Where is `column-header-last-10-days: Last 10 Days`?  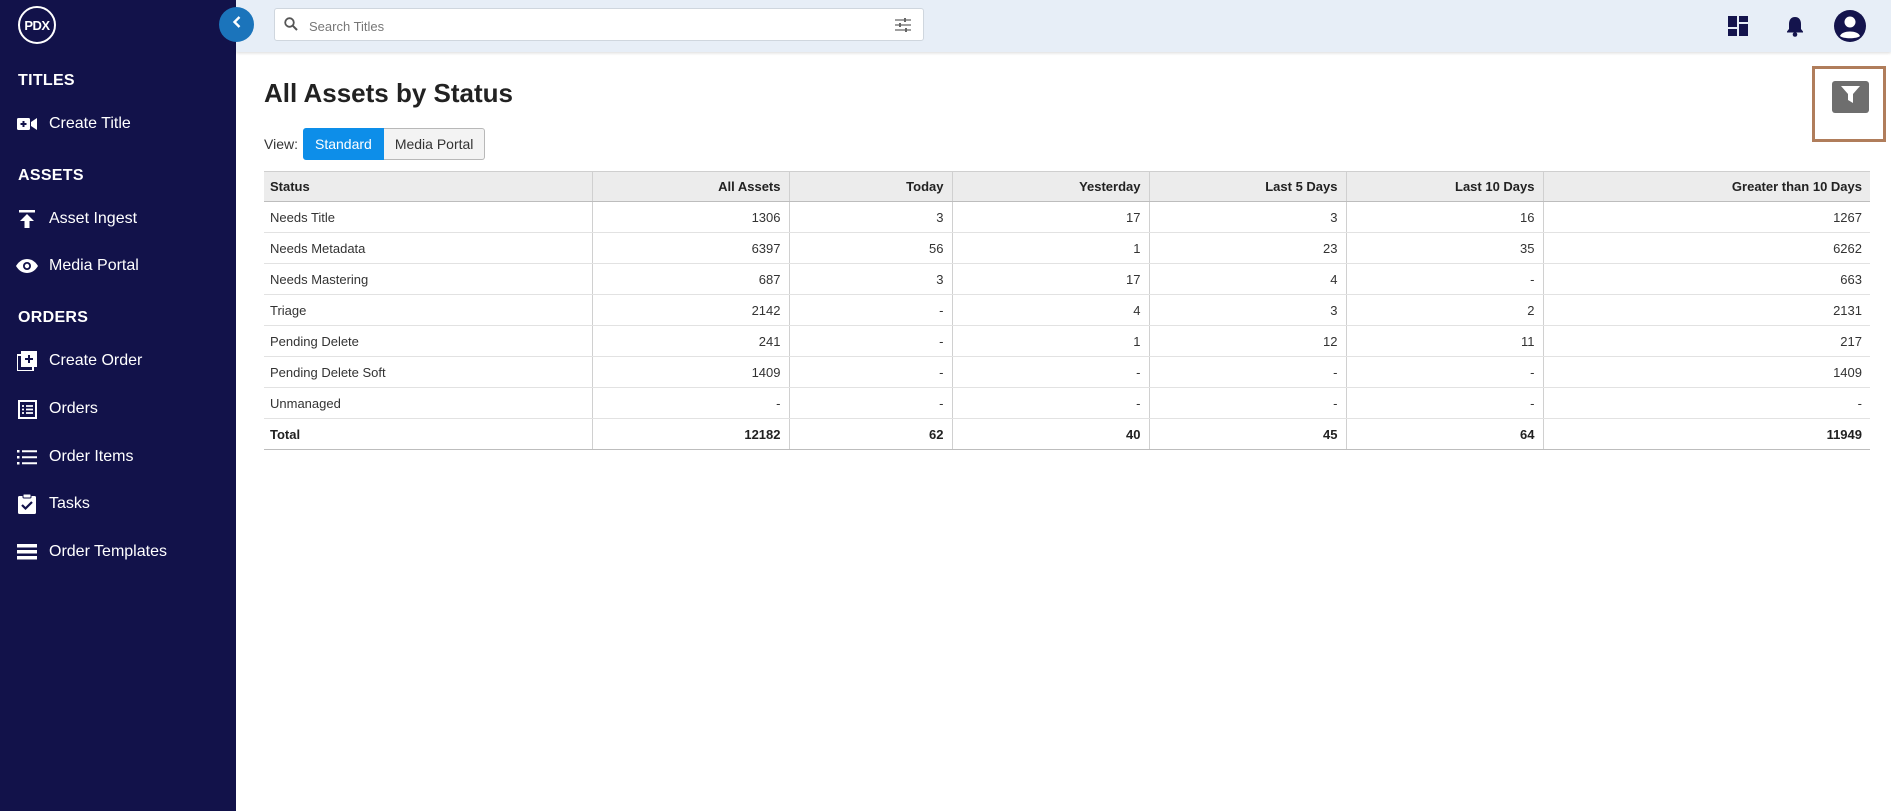
column-header-last-10-days: Last 10 Days is located at coordinates (1444, 186).